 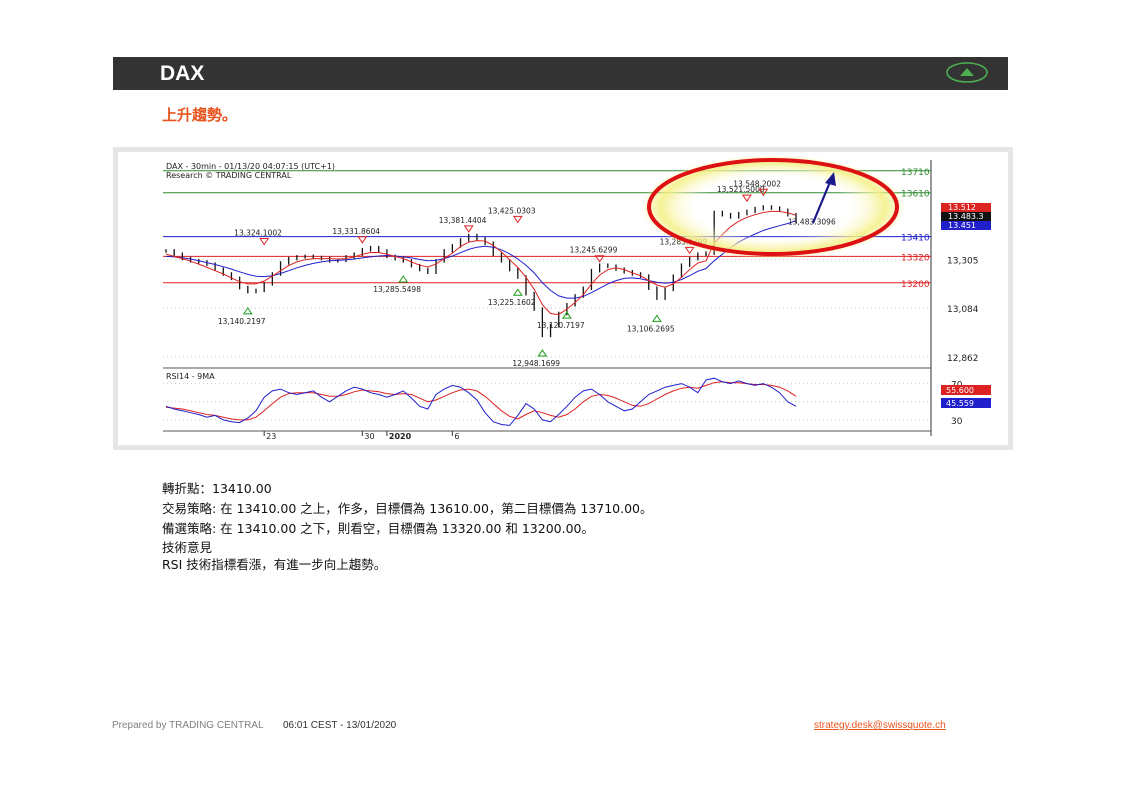 What do you see at coordinates (340, 725) in the screenshot?
I see `report-timestamp: 06:01 CEST - 13/01/2020` at bounding box center [340, 725].